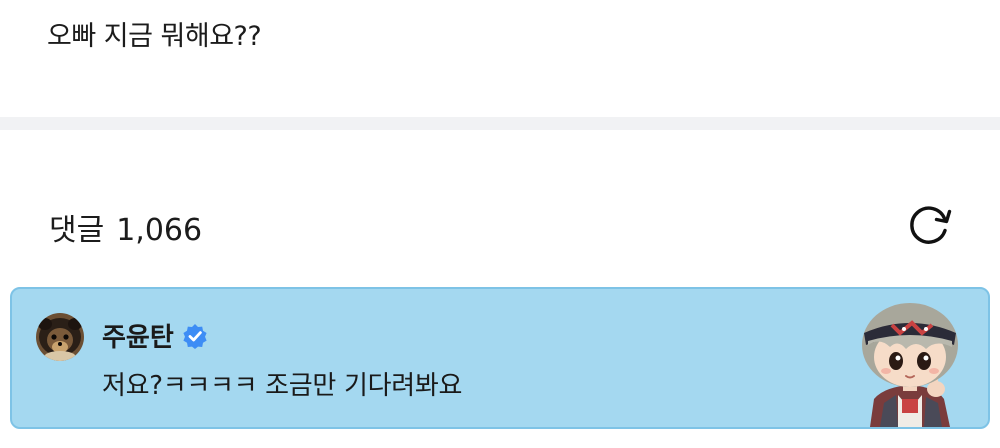 The image size is (1000, 448). What do you see at coordinates (931, 225) in the screenshot?
I see `refresh-icon` at bounding box center [931, 225].